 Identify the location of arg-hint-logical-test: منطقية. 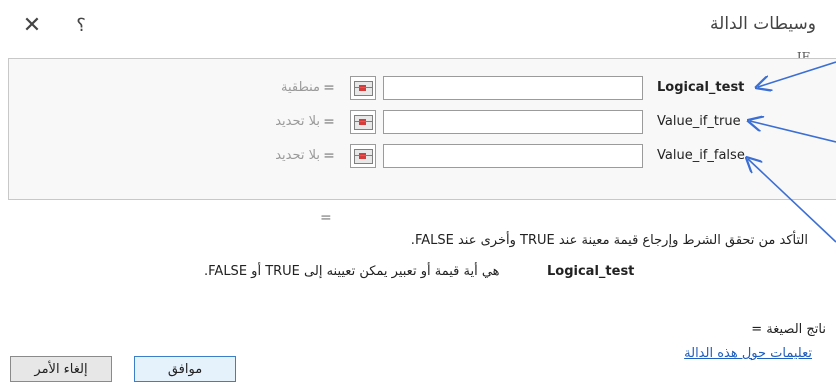
(300, 87).